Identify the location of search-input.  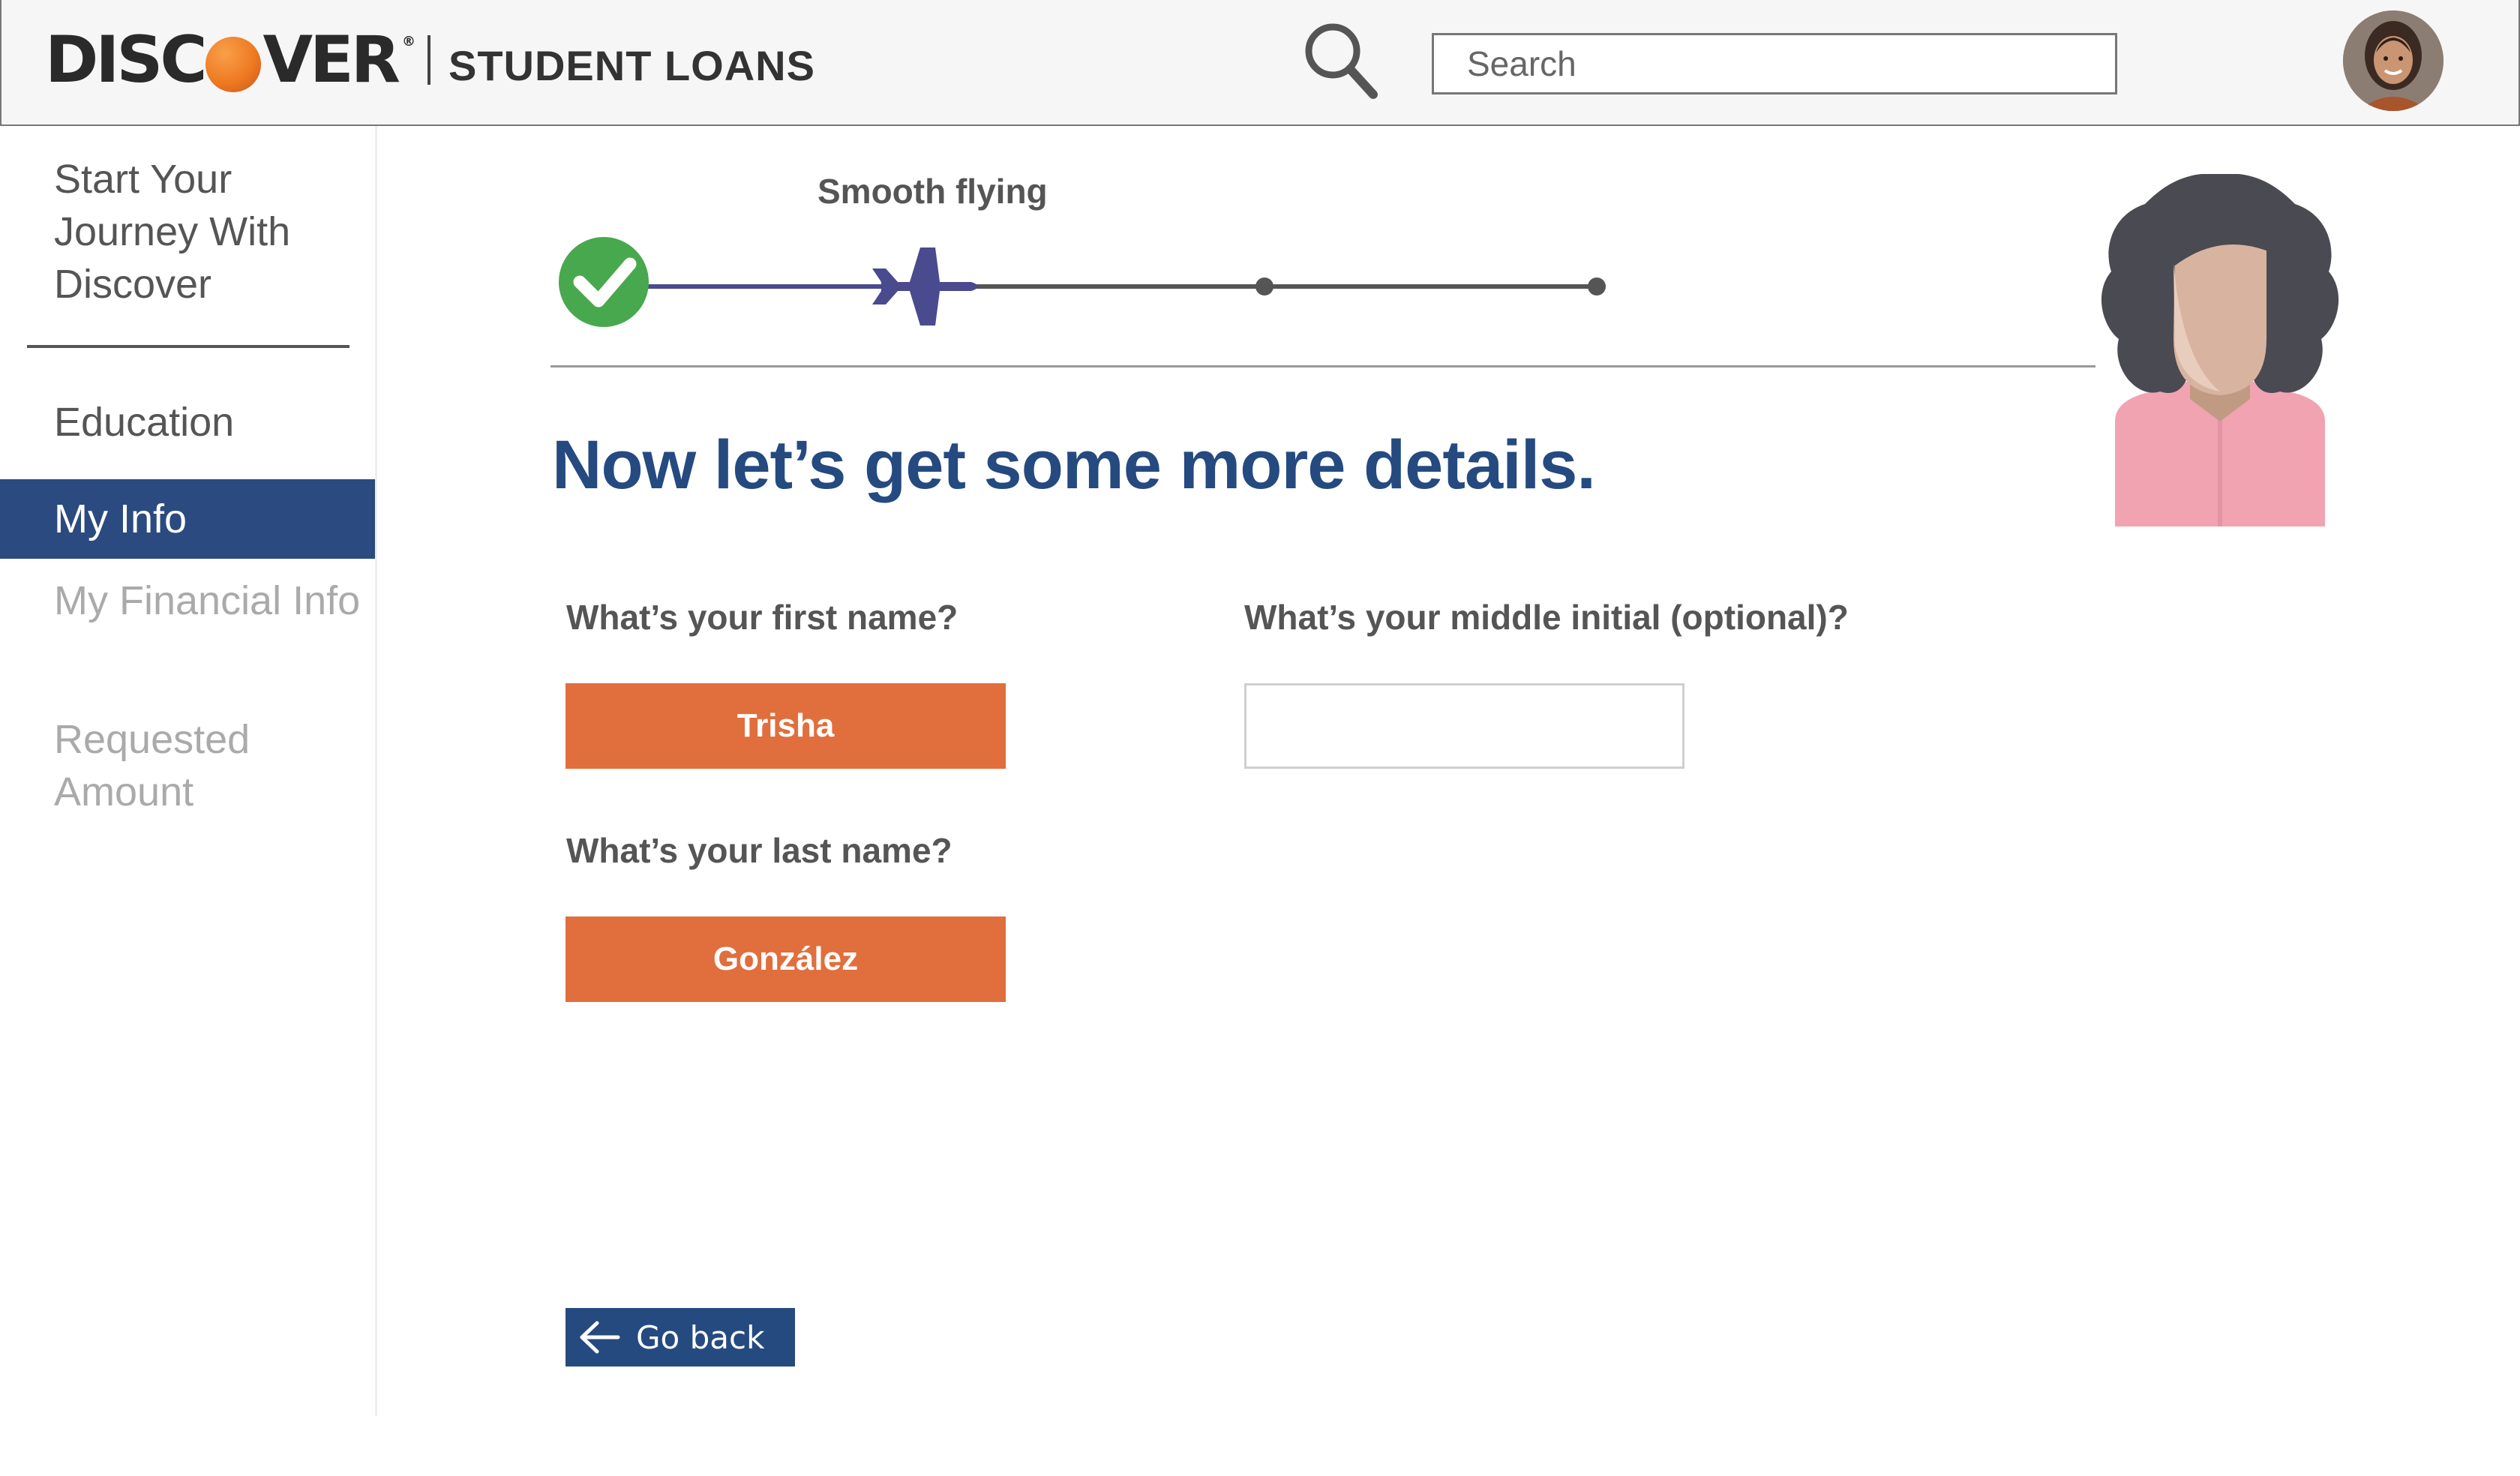
(1774, 63).